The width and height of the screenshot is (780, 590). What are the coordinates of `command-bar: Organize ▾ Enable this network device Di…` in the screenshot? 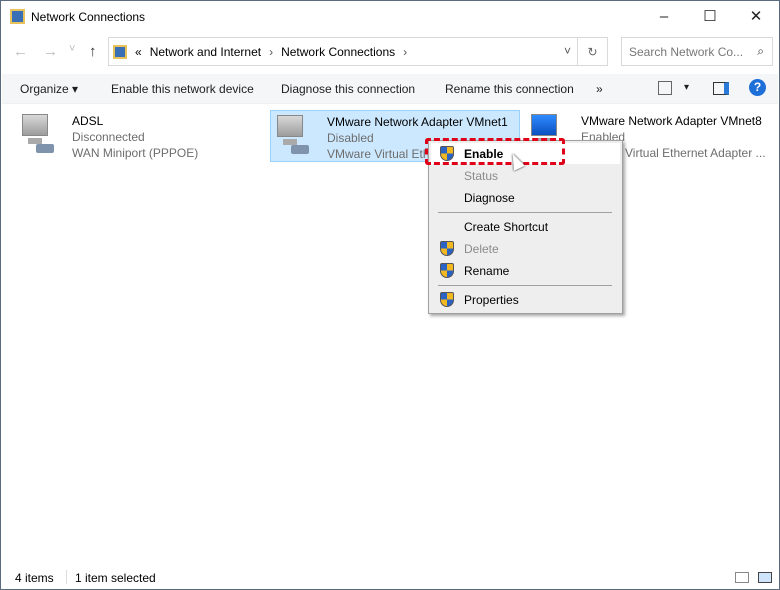 It's located at (390, 89).